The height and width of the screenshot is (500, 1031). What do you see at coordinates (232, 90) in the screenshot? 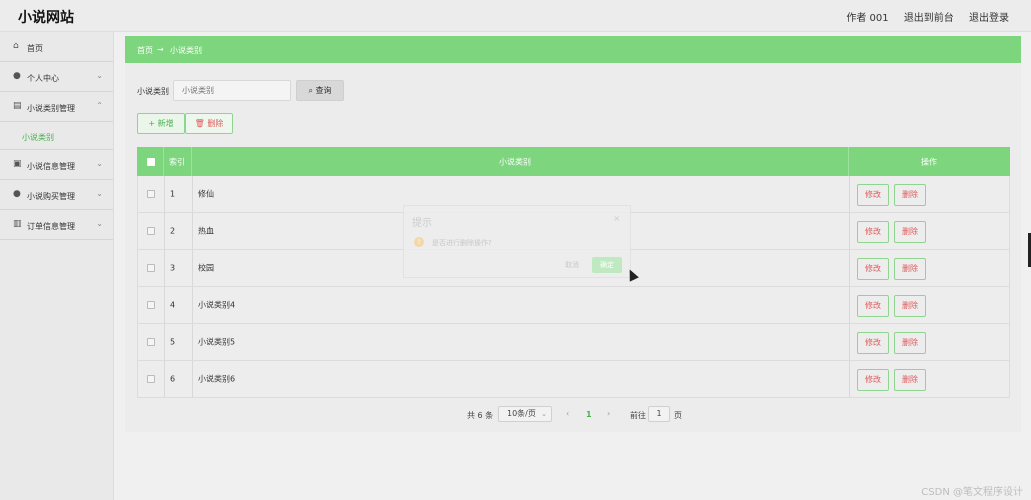
I see `category-search-input` at bounding box center [232, 90].